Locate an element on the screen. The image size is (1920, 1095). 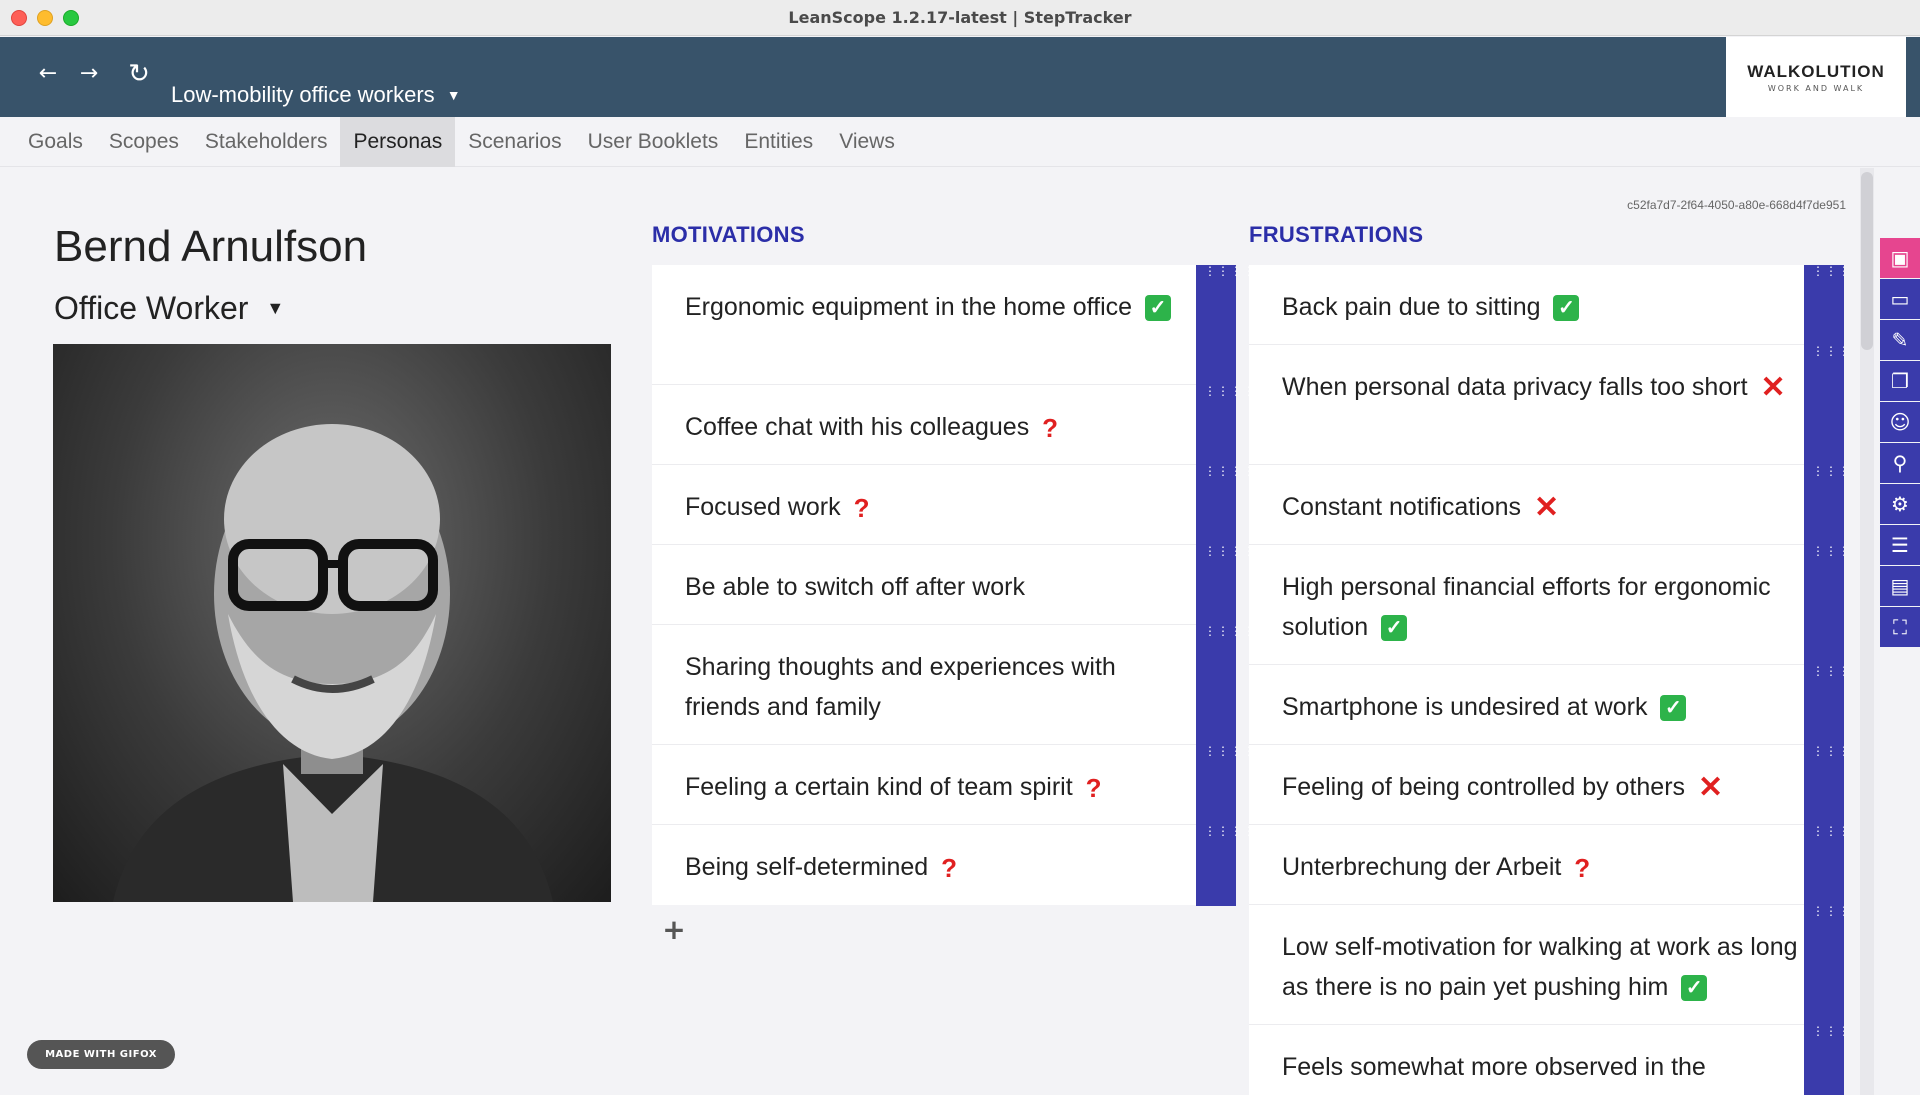
list-icon: ☰ is located at coordinates (1900, 545).